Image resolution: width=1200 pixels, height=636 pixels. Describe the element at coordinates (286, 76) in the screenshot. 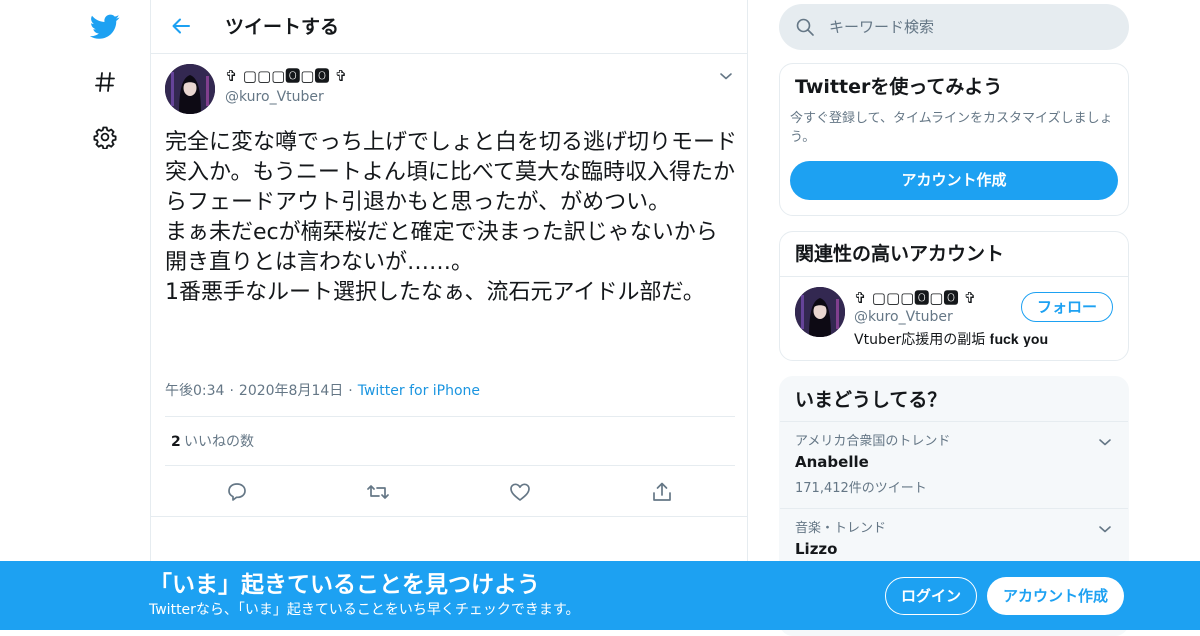

I see `display-name: ✞ ▢▢▢🅾▢🅾 ✞` at that location.